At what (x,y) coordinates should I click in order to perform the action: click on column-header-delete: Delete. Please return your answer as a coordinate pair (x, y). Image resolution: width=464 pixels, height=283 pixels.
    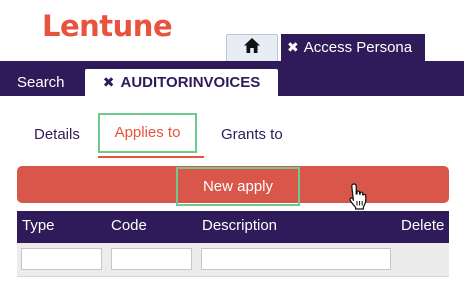
    Looking at the image, I should click on (422, 226).